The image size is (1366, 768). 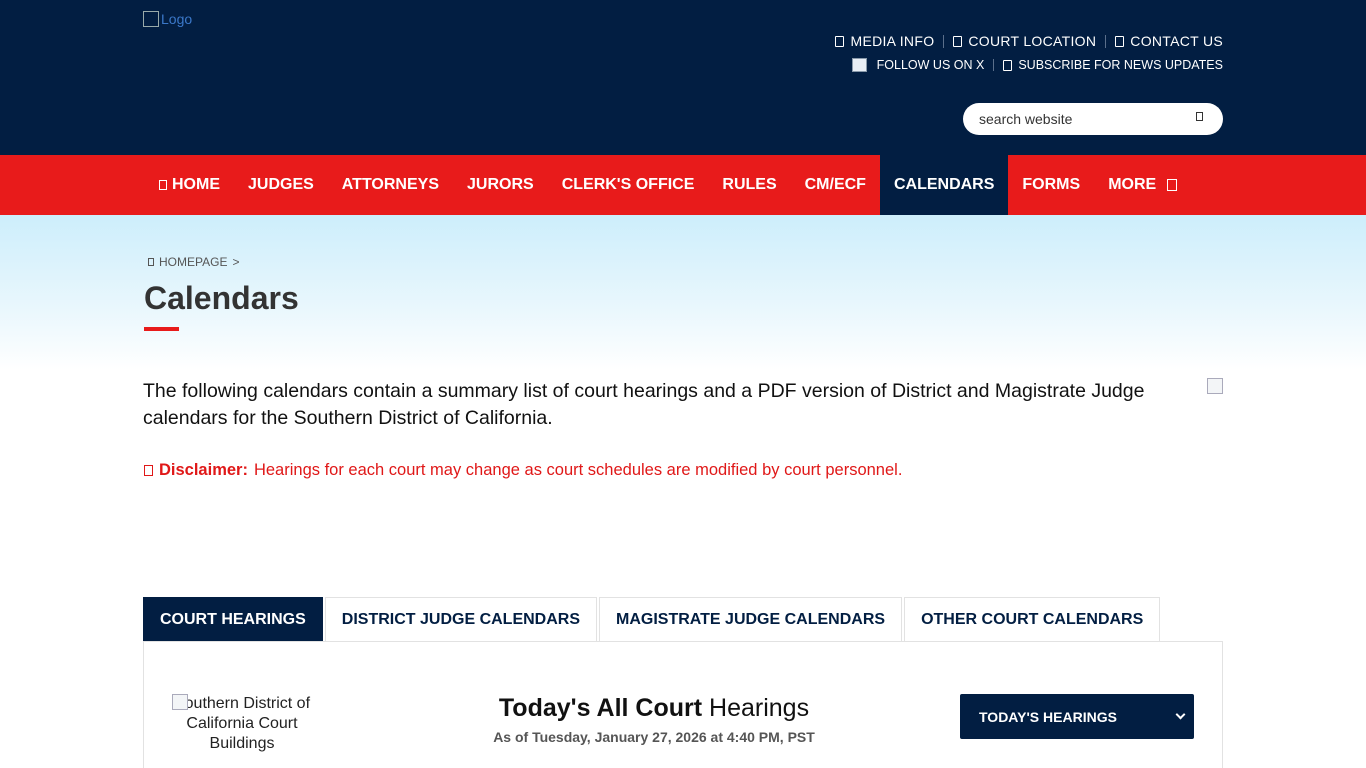 What do you see at coordinates (1180, 714) in the screenshot?
I see `chevron-down-icon` at bounding box center [1180, 714].